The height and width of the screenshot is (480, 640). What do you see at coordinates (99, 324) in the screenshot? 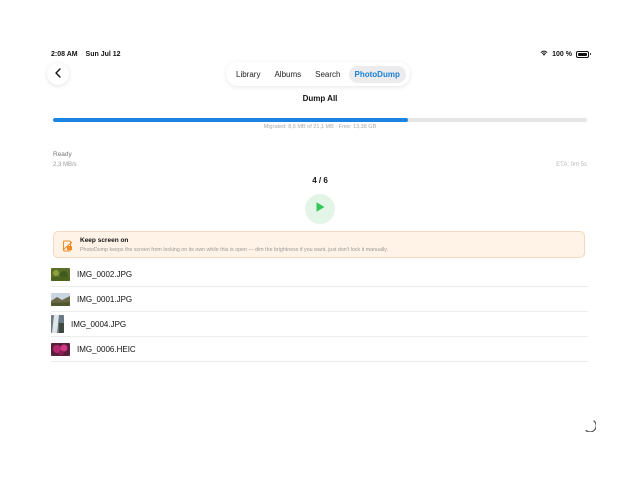
I see `file-name: IMG_0004.JPG` at bounding box center [99, 324].